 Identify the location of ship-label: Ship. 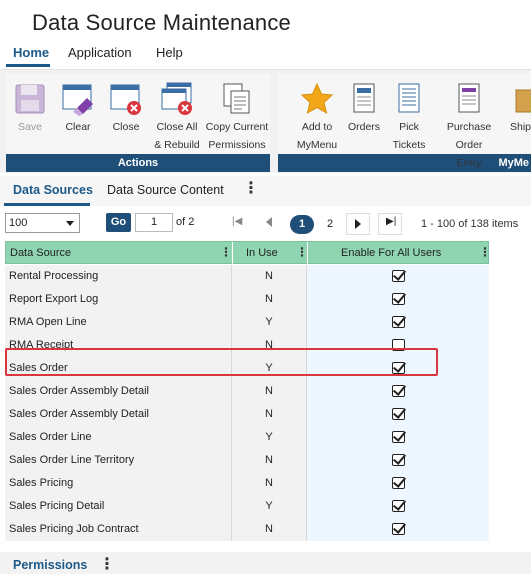
(520, 127).